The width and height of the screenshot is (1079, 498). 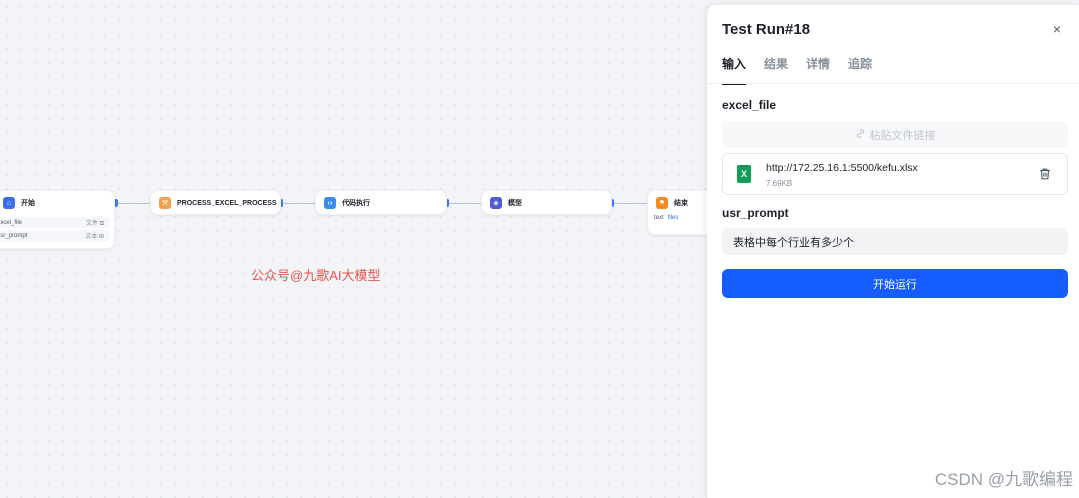 I want to click on divider, so click(x=893, y=83).